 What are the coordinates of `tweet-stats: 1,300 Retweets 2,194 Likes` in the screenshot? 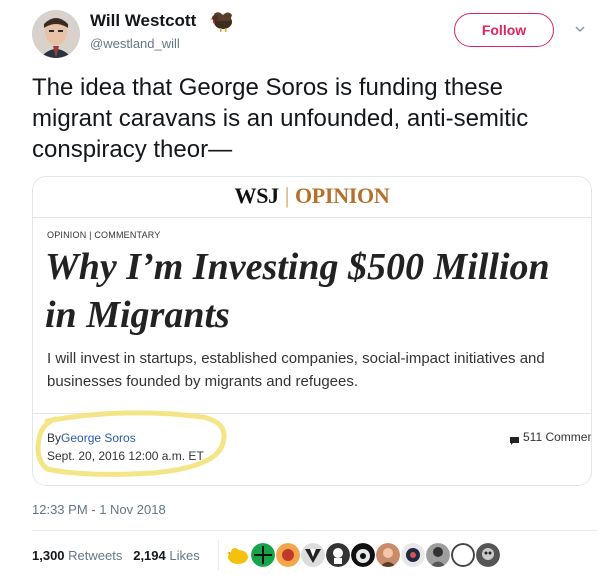 It's located at (116, 555).